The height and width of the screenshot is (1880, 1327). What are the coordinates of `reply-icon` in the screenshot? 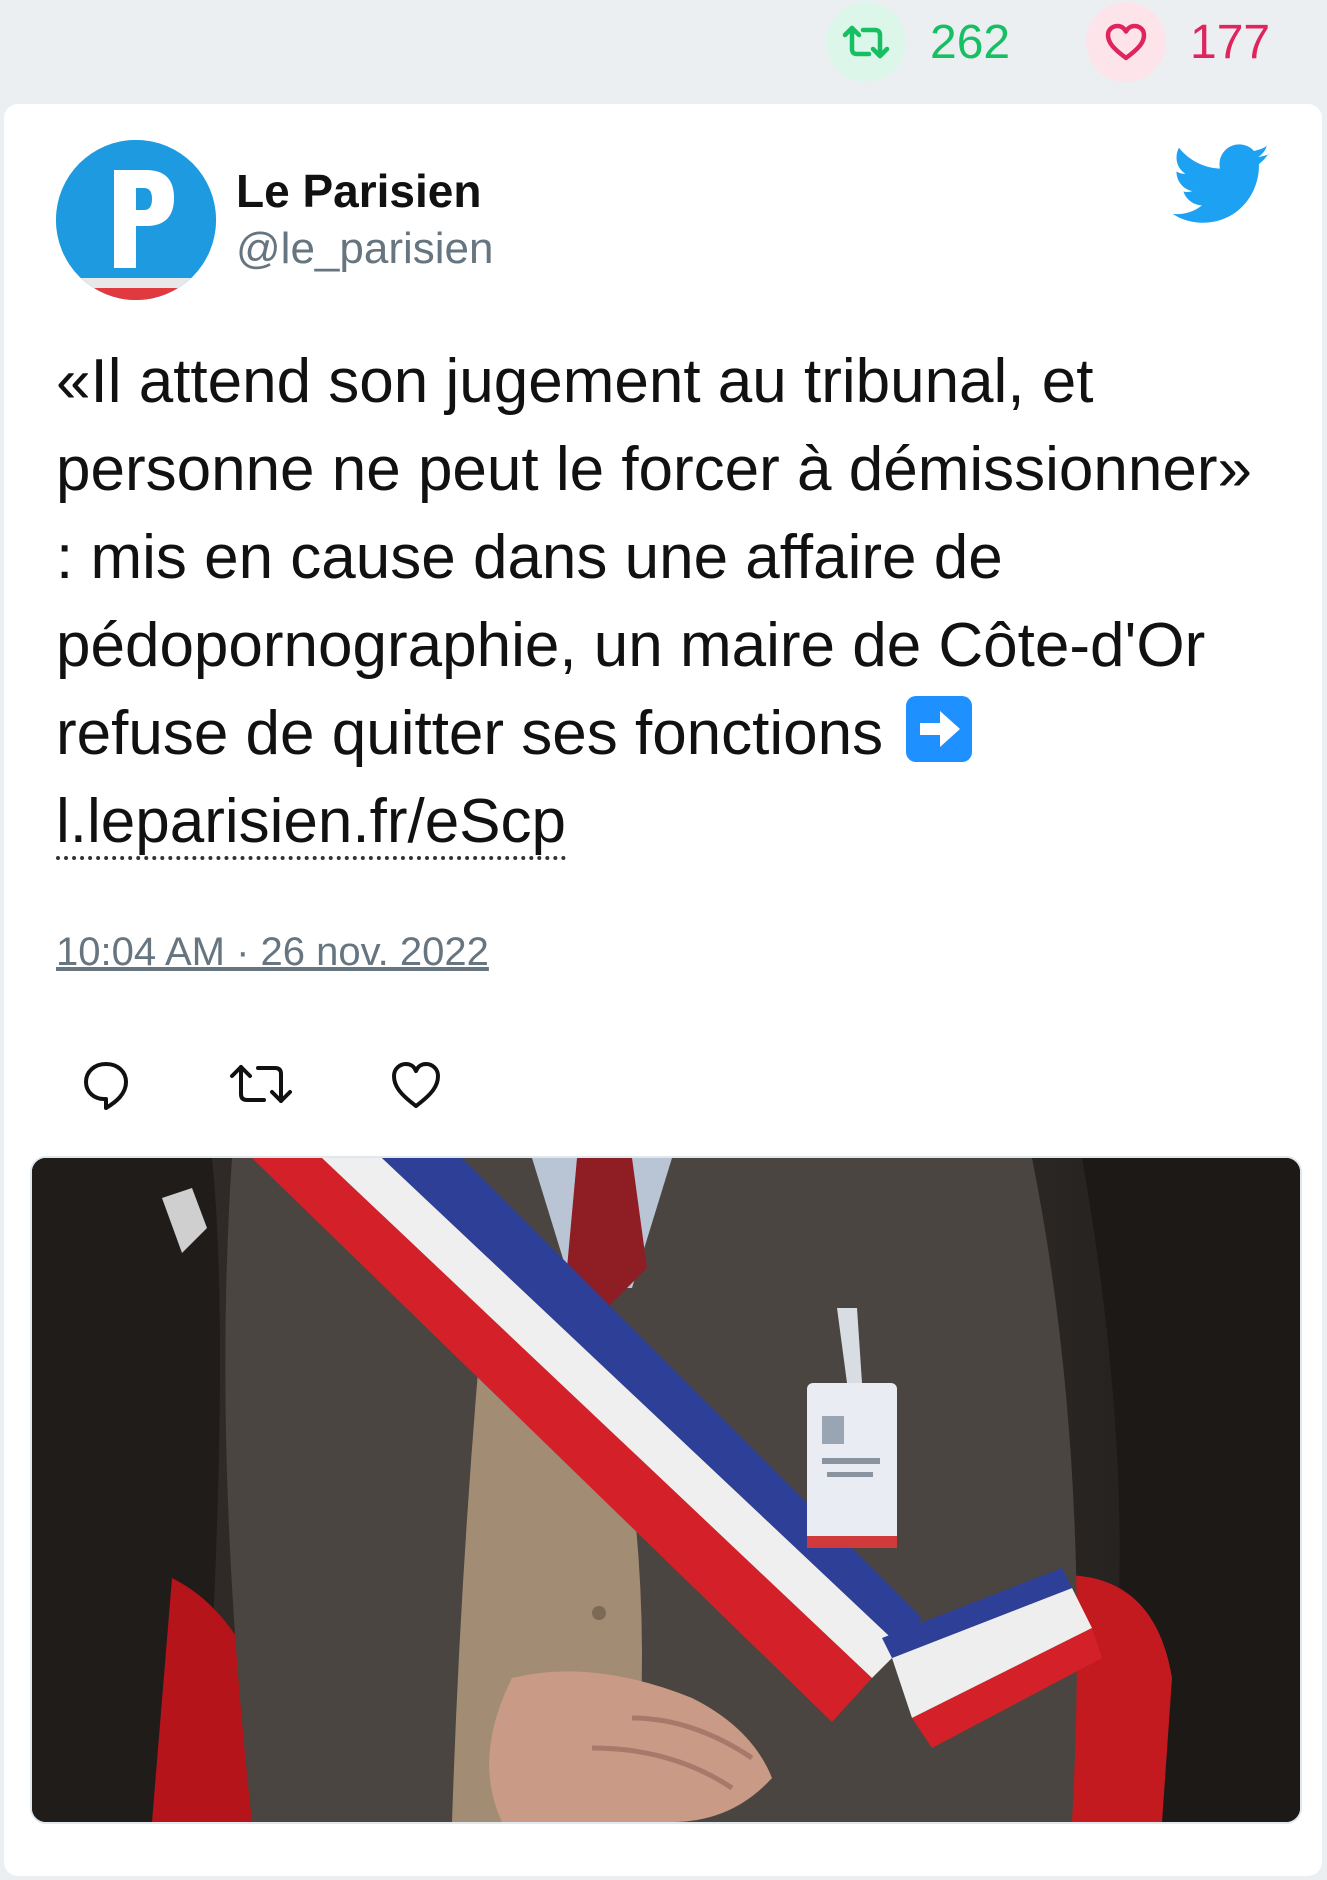 It's located at (106, 1084).